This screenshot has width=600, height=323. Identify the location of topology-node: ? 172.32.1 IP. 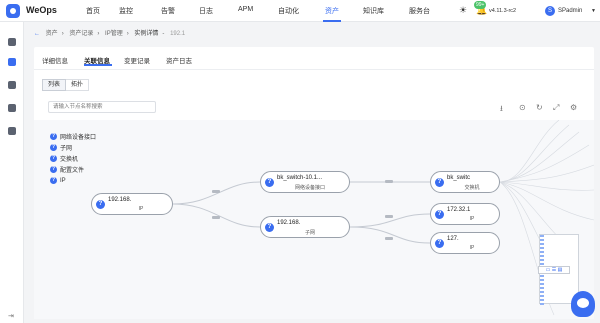
(465, 214).